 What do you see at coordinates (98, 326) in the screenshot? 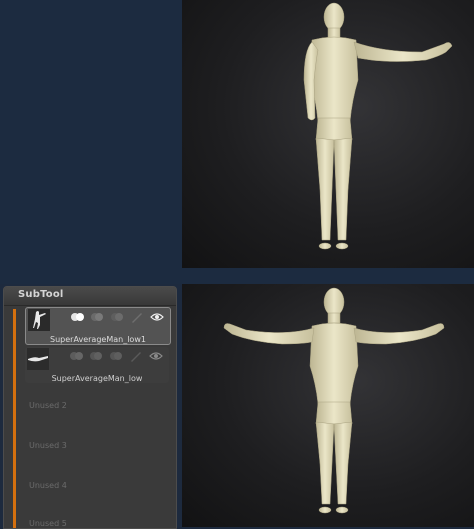
I see `subtool-item-selected: SuperAverageMan_low1` at bounding box center [98, 326].